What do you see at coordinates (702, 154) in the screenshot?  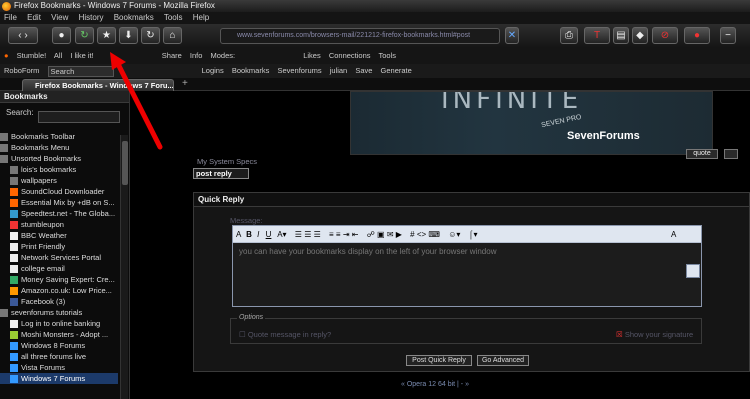 I see `quote-button: quote` at bounding box center [702, 154].